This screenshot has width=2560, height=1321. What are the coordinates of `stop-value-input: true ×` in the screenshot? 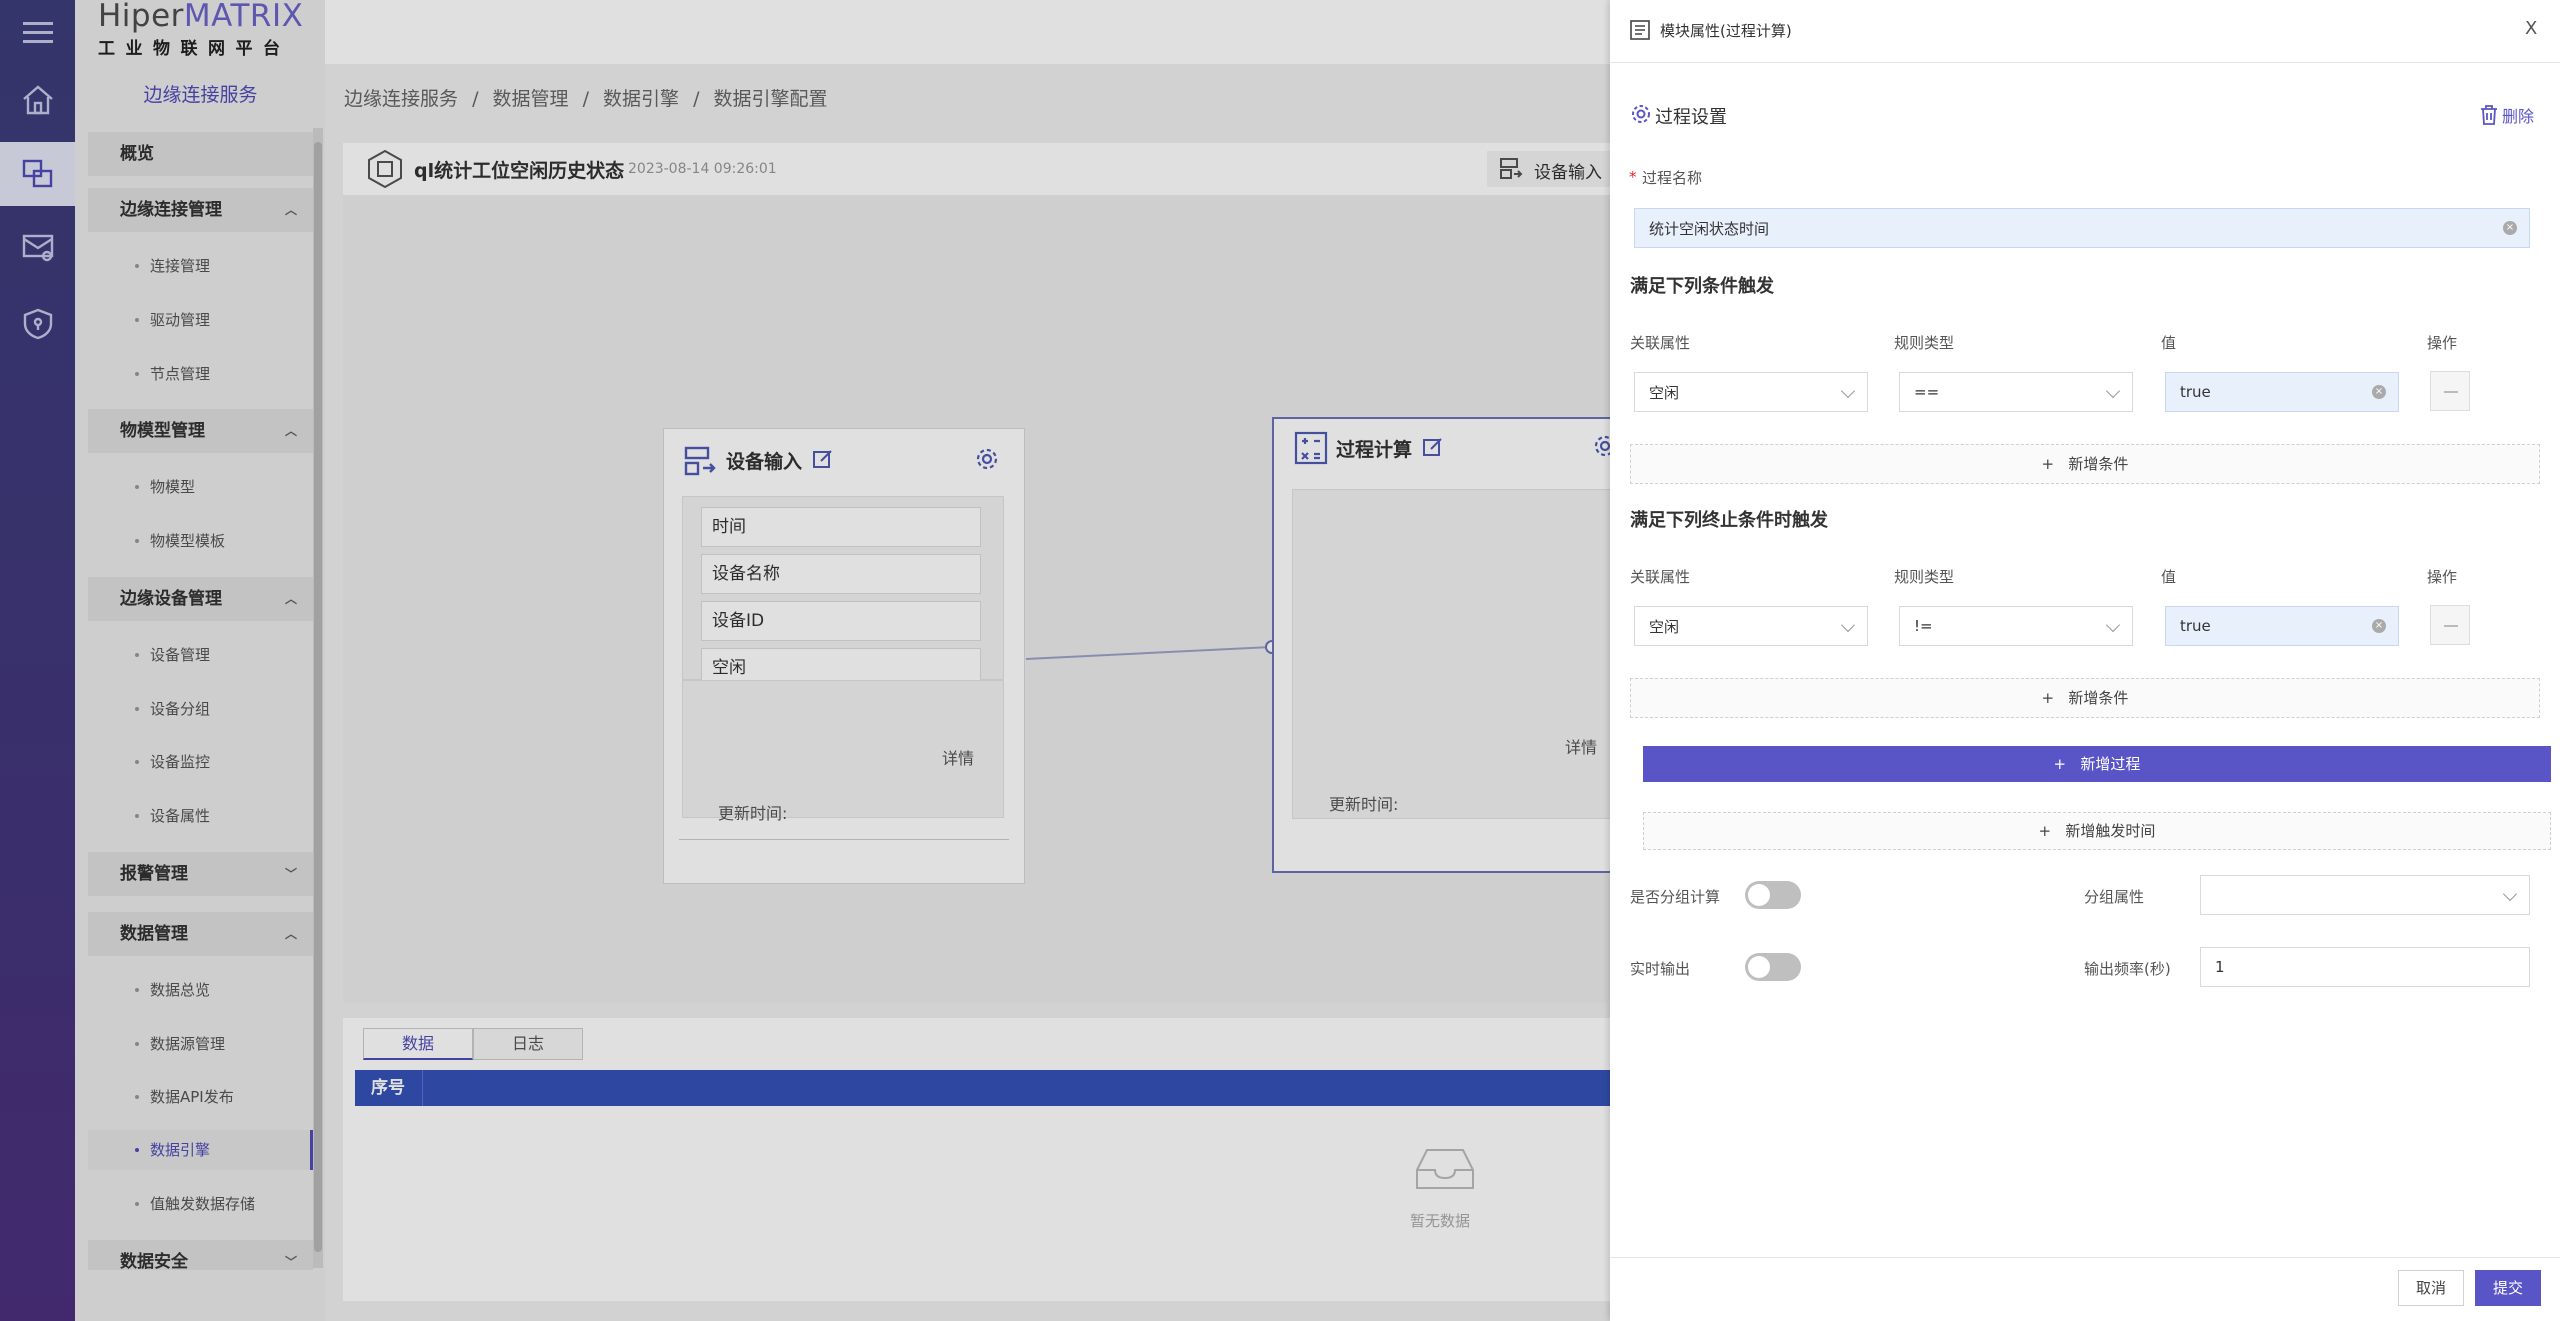 It's located at (2282, 626).